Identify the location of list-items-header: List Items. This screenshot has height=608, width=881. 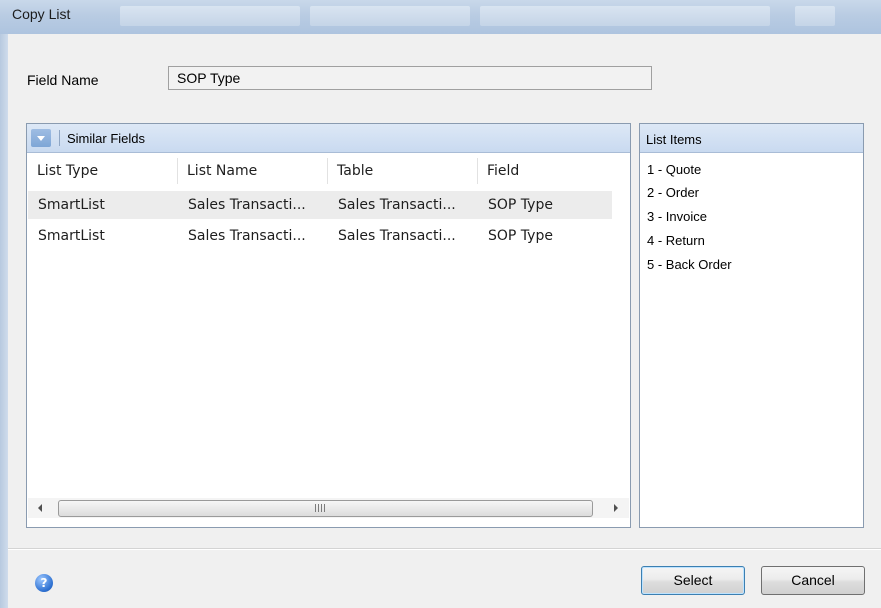
(751, 138).